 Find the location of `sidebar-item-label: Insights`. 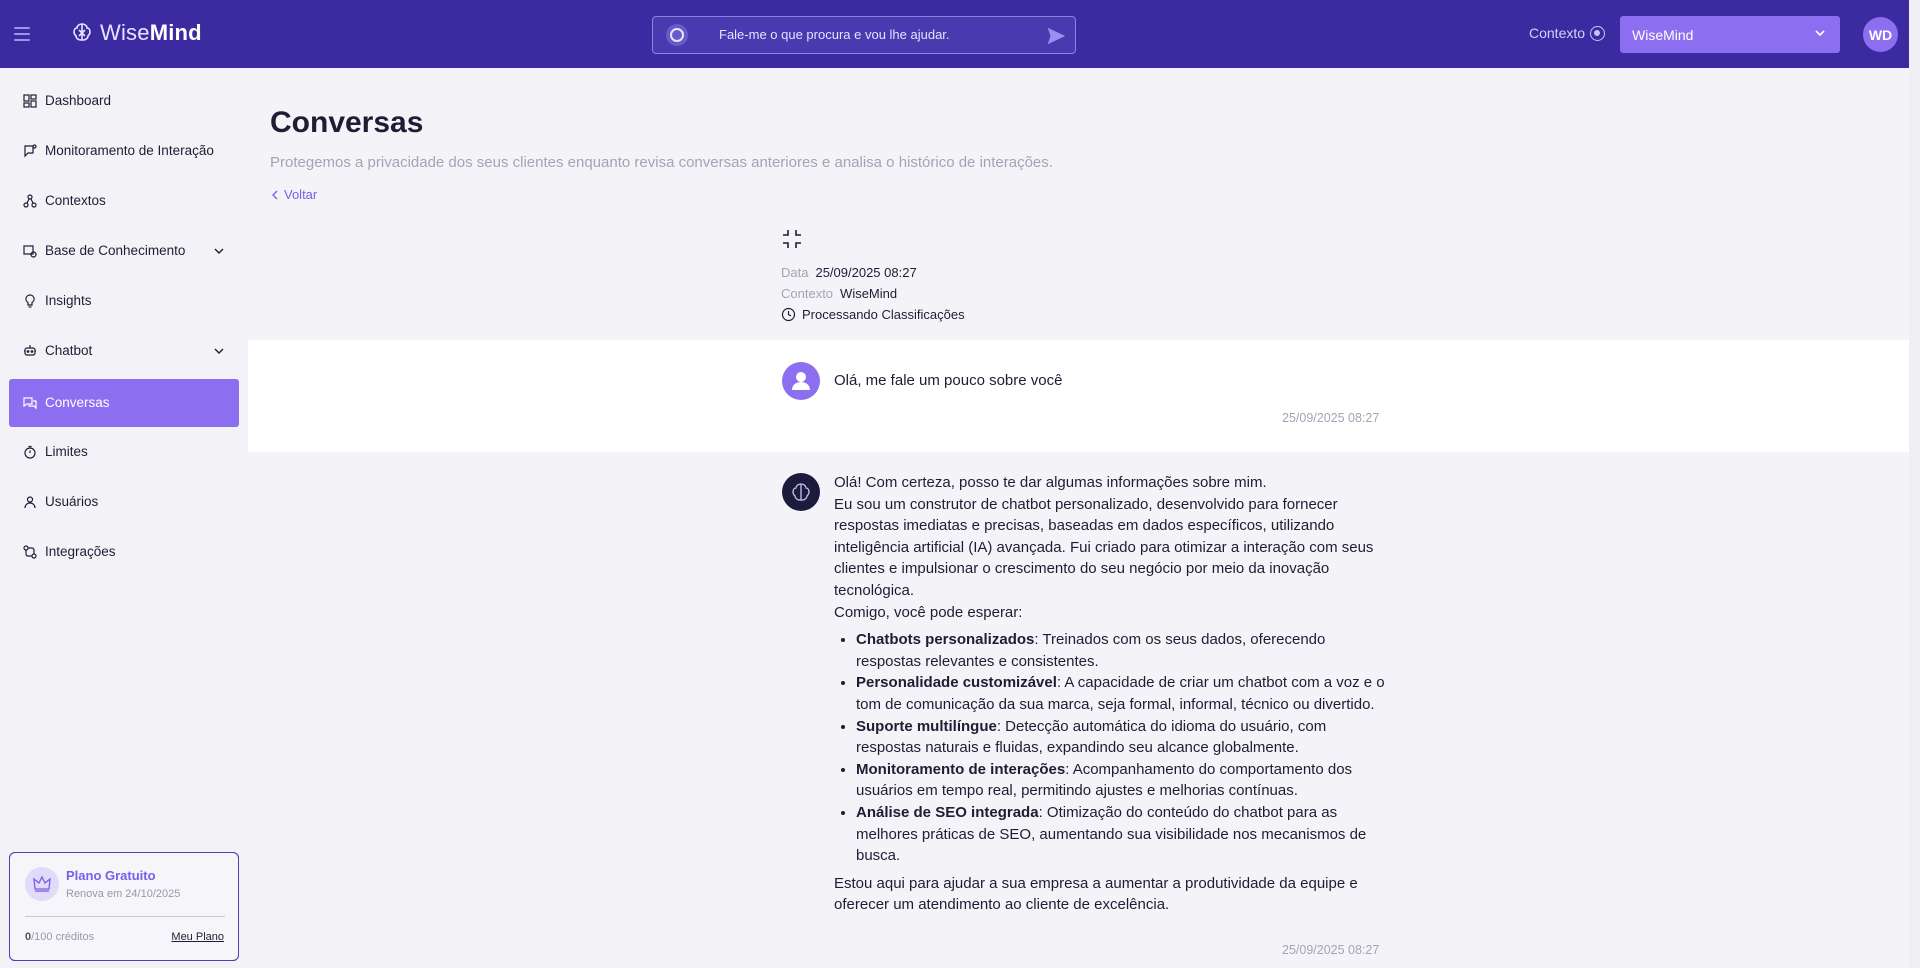

sidebar-item-label: Insights is located at coordinates (68, 300).